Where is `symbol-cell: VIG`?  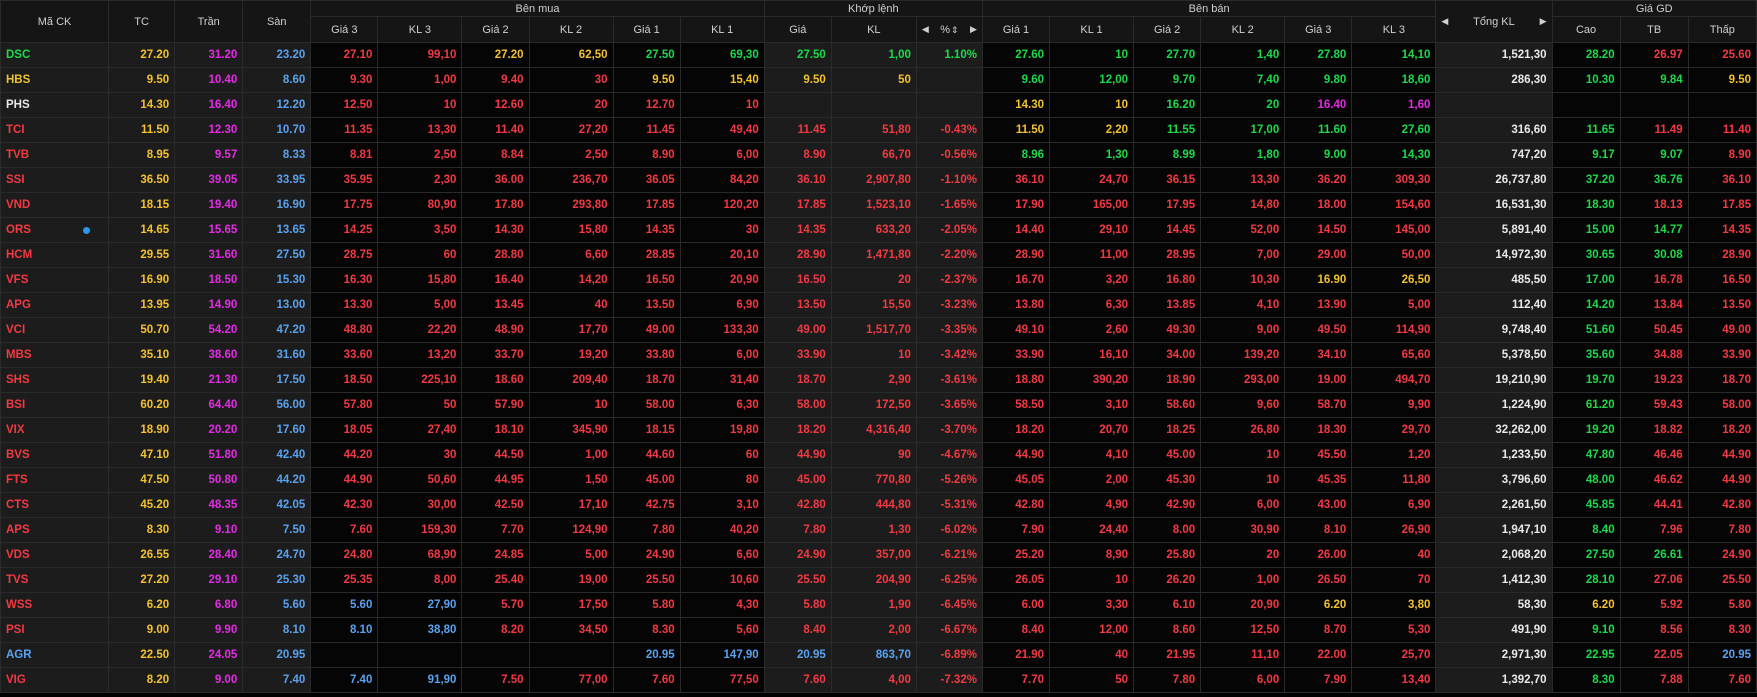
symbol-cell: VIG is located at coordinates (55, 680).